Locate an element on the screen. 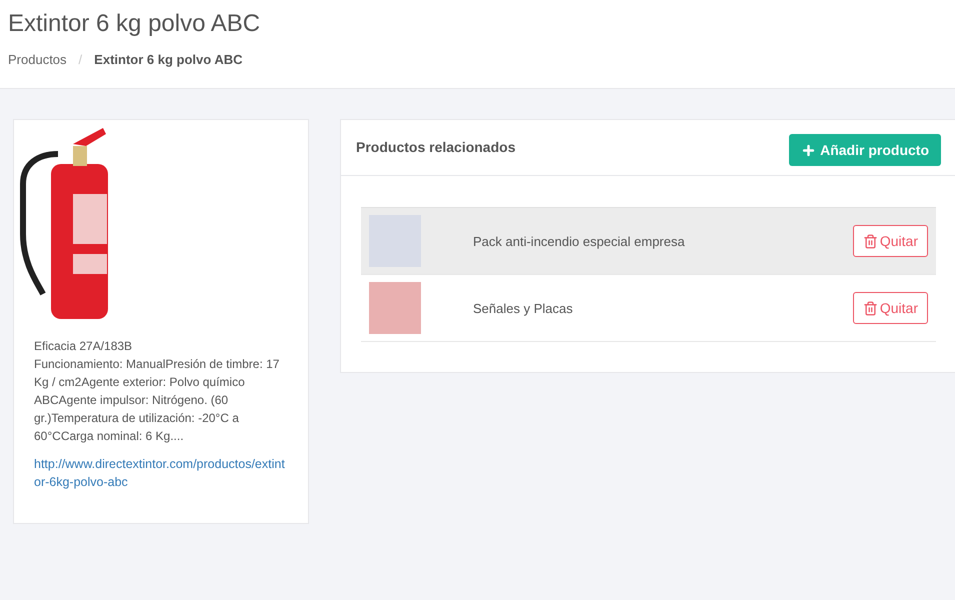 The width and height of the screenshot is (955, 600). breadcrumb-link: Productos is located at coordinates (37, 59).